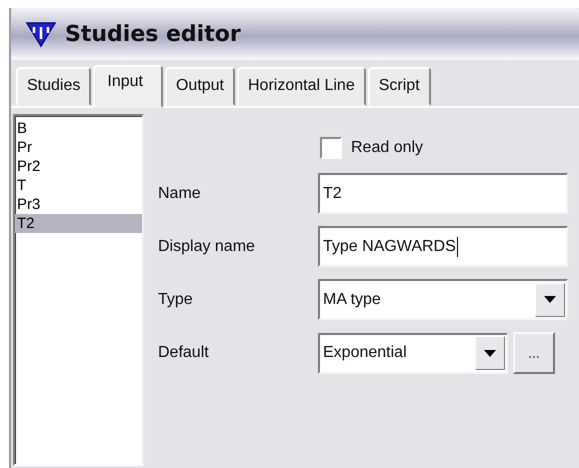 Image resolution: width=579 pixels, height=468 pixels. Describe the element at coordinates (78, 204) in the screenshot. I see `list-item: Pr3` at that location.